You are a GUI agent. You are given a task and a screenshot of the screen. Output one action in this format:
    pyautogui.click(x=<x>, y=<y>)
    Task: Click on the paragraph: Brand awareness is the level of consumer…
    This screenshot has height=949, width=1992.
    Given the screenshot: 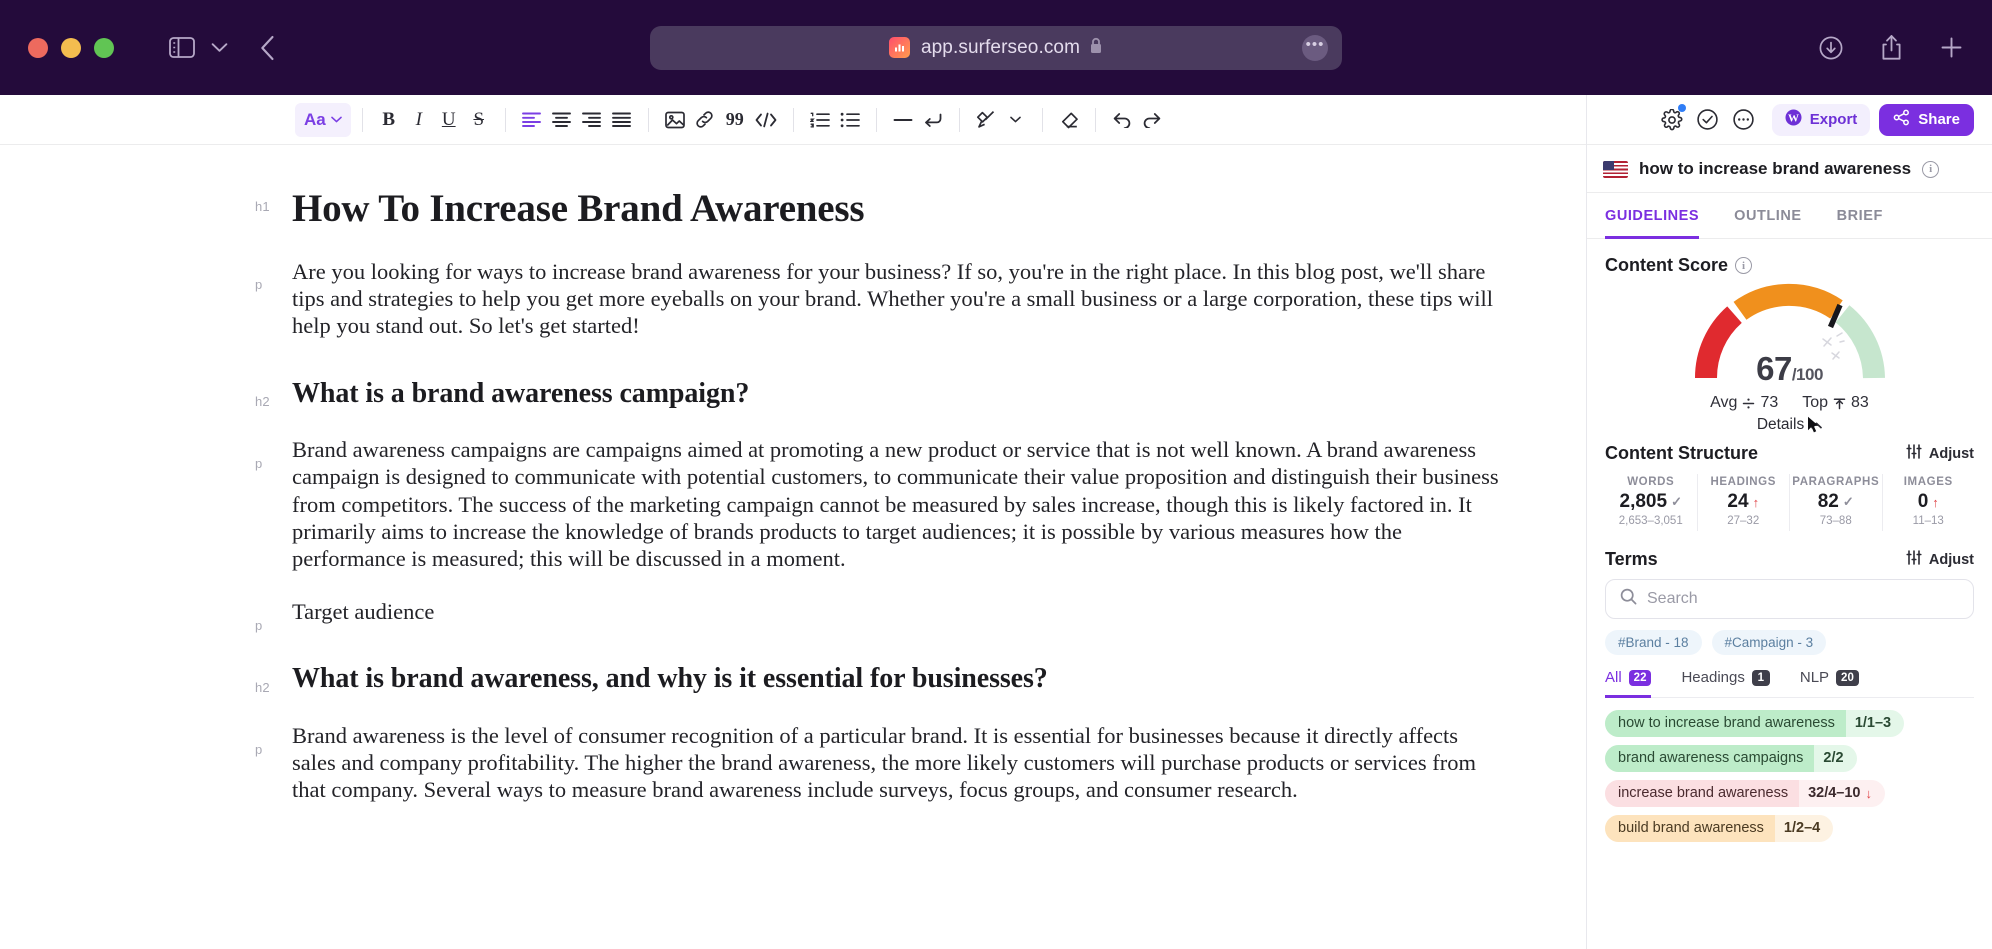 What is the action you would take?
    pyautogui.click(x=899, y=763)
    